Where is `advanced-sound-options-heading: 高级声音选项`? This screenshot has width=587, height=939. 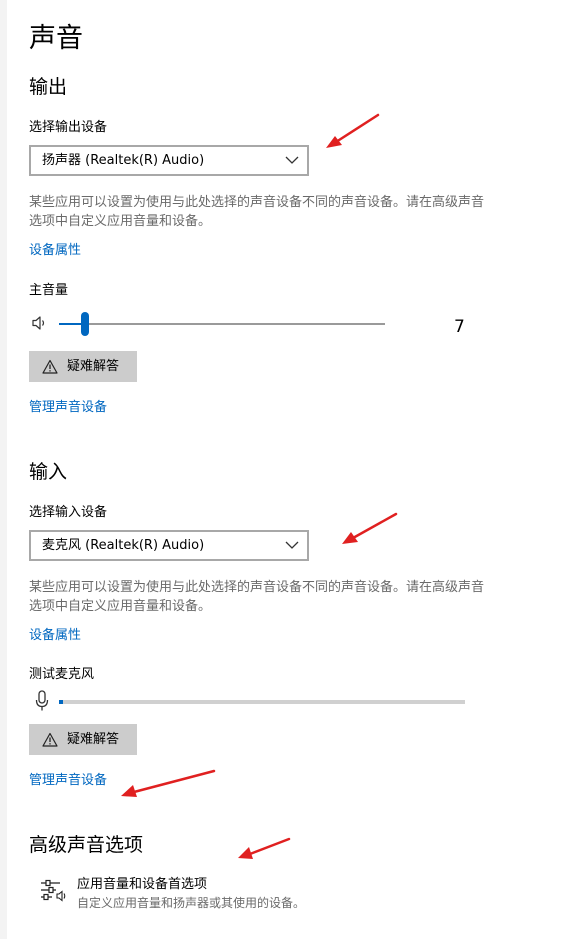 advanced-sound-options-heading: 高级声音选项 is located at coordinates (86, 845).